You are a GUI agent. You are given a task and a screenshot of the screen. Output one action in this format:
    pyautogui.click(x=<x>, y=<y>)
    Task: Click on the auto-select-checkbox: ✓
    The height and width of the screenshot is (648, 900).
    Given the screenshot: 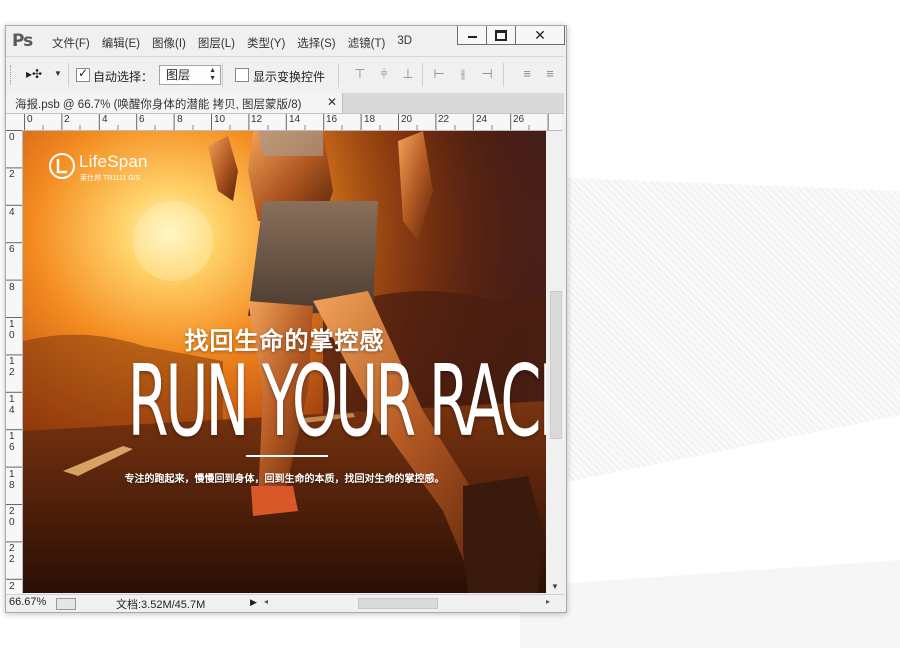 What is the action you would take?
    pyautogui.click(x=83, y=74)
    